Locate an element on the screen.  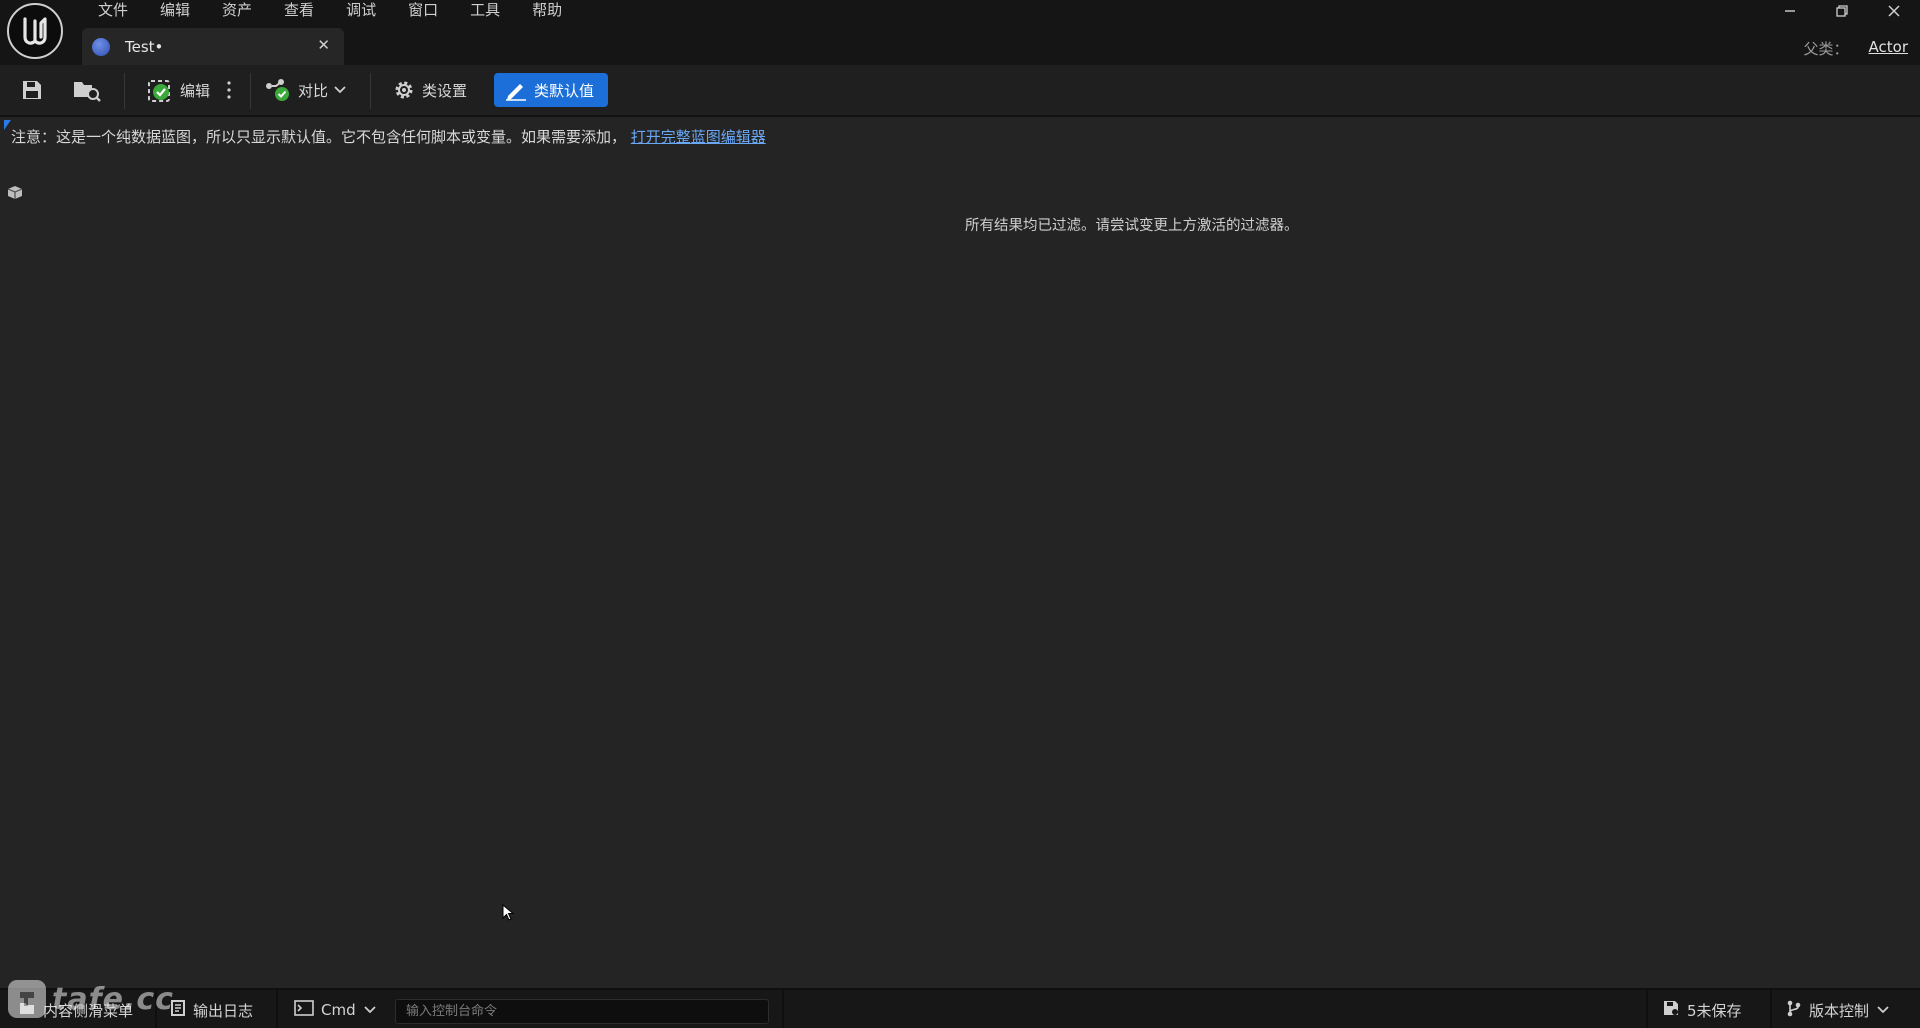
class-settings-label: 类设置 is located at coordinates (445, 90).